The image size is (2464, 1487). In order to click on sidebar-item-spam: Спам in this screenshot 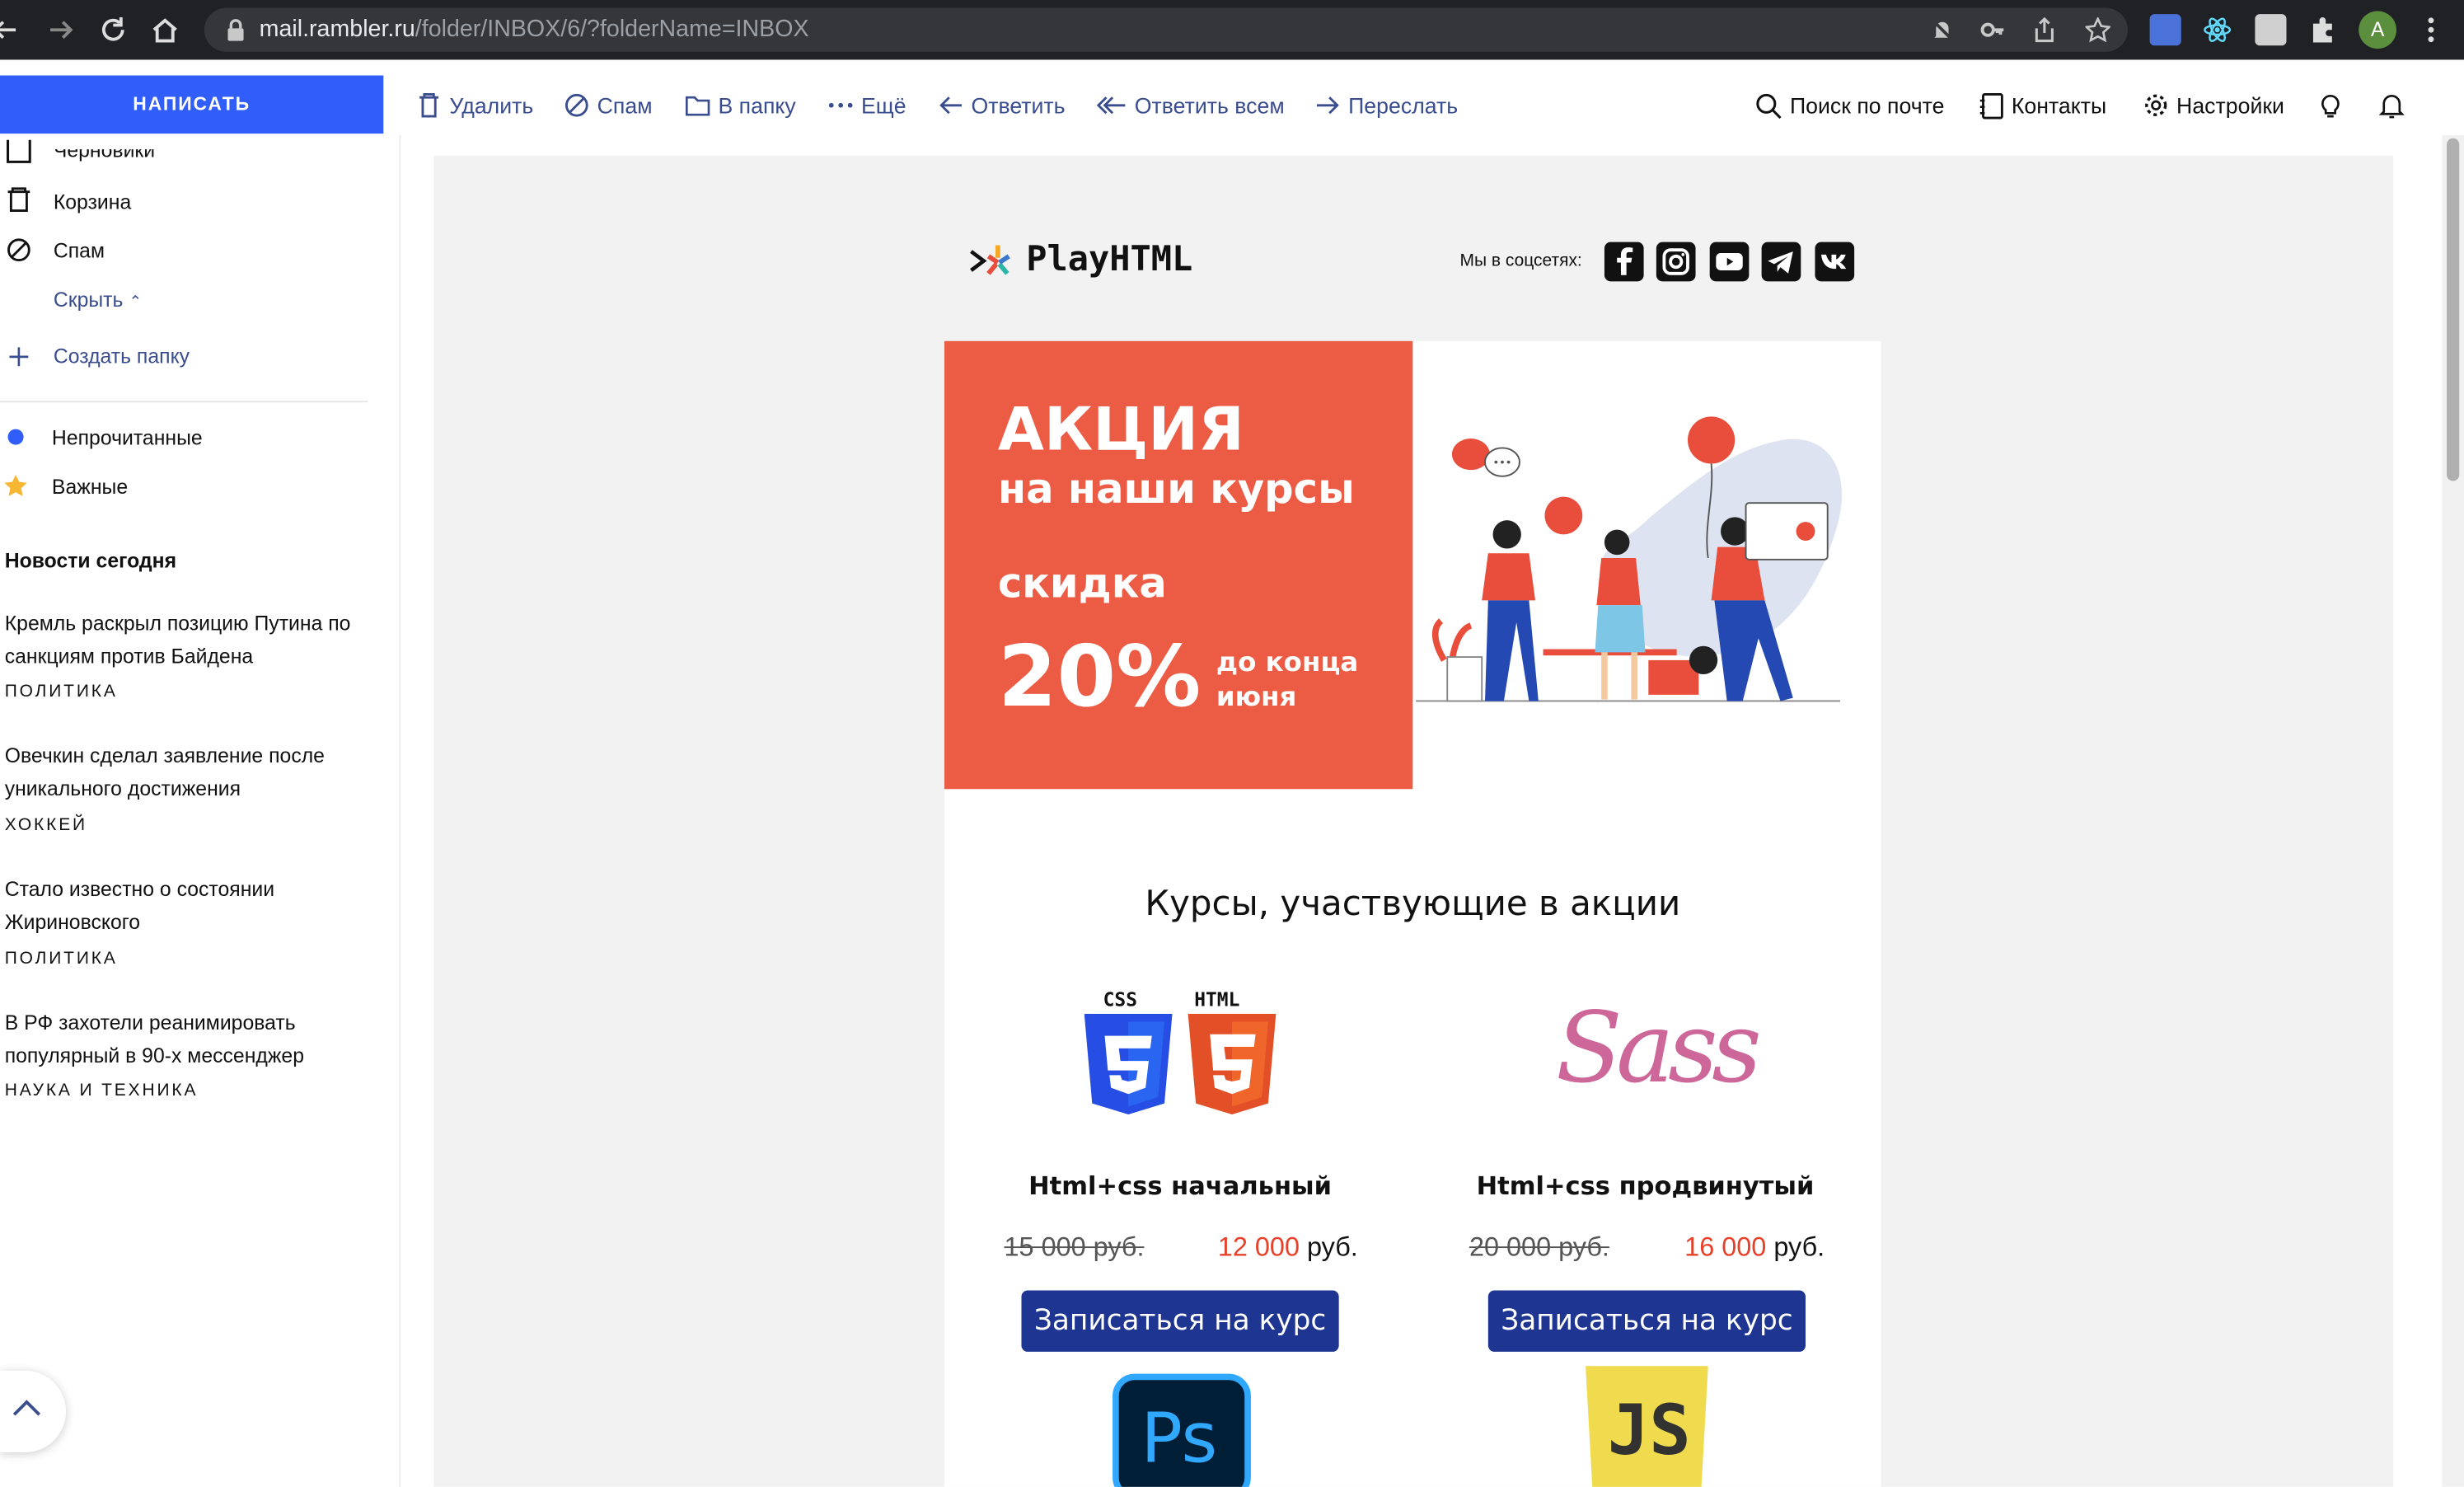, I will do `click(80, 251)`.